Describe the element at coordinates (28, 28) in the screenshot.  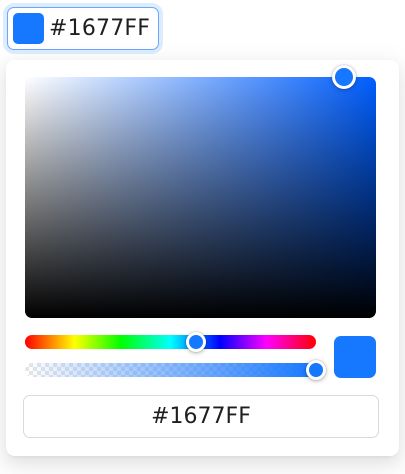
I see `trigger-color-swatch` at that location.